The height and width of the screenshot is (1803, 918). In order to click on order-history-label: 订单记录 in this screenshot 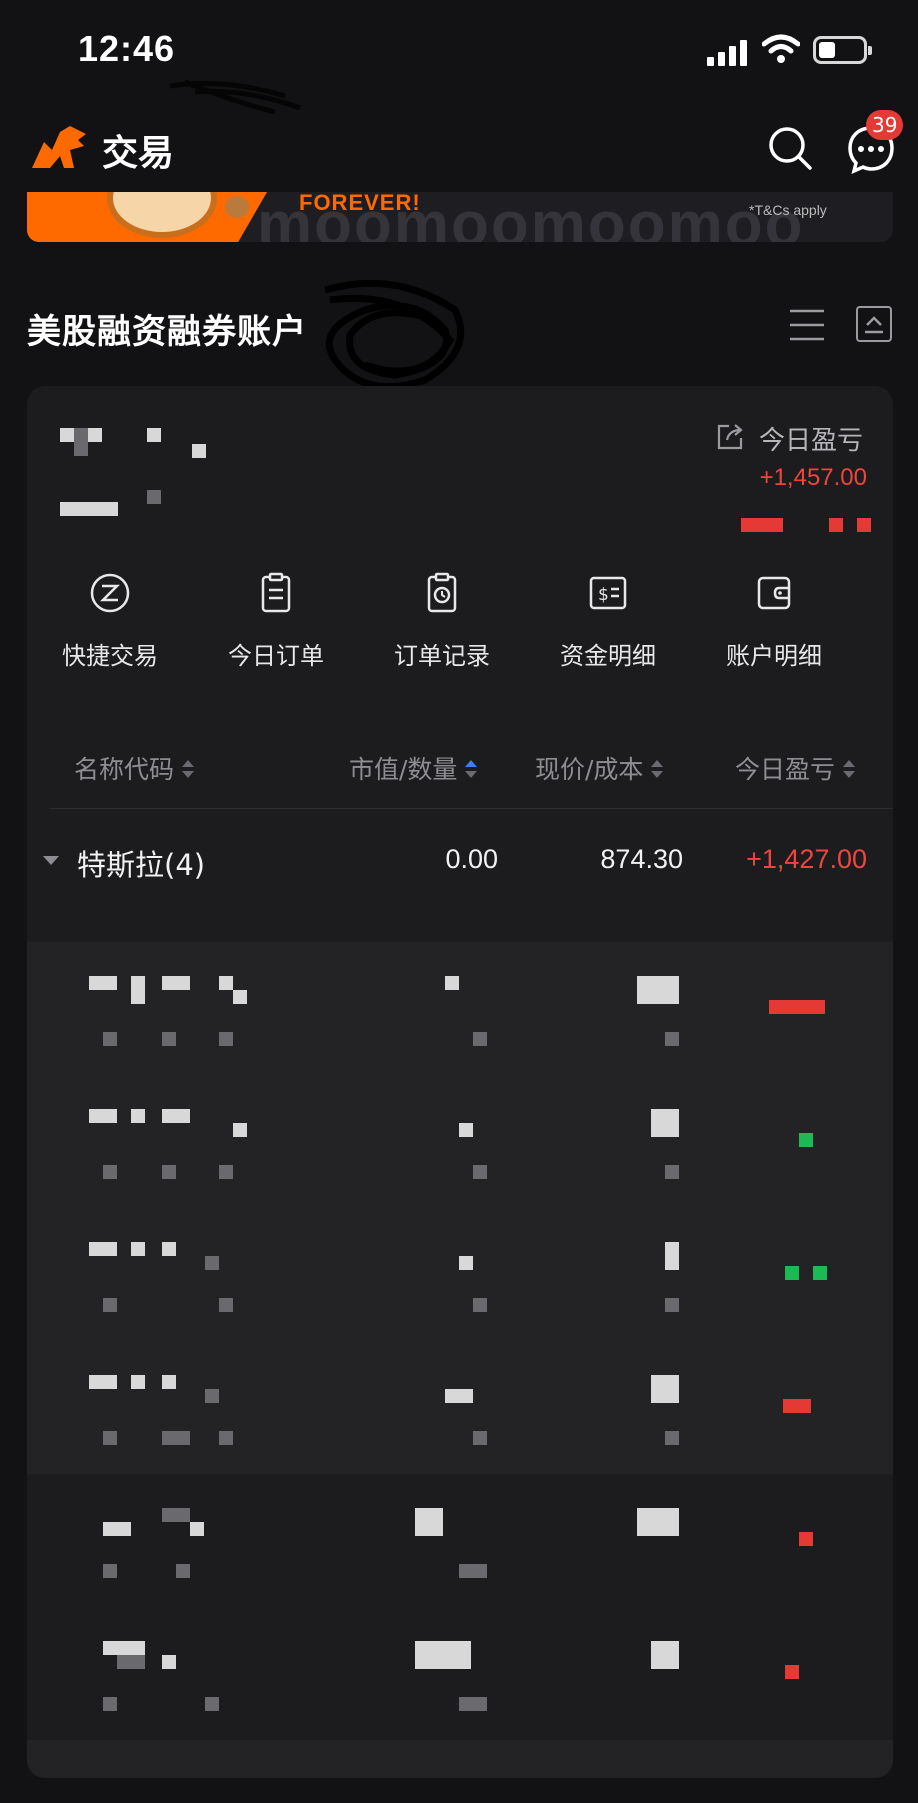, I will do `click(442, 656)`.